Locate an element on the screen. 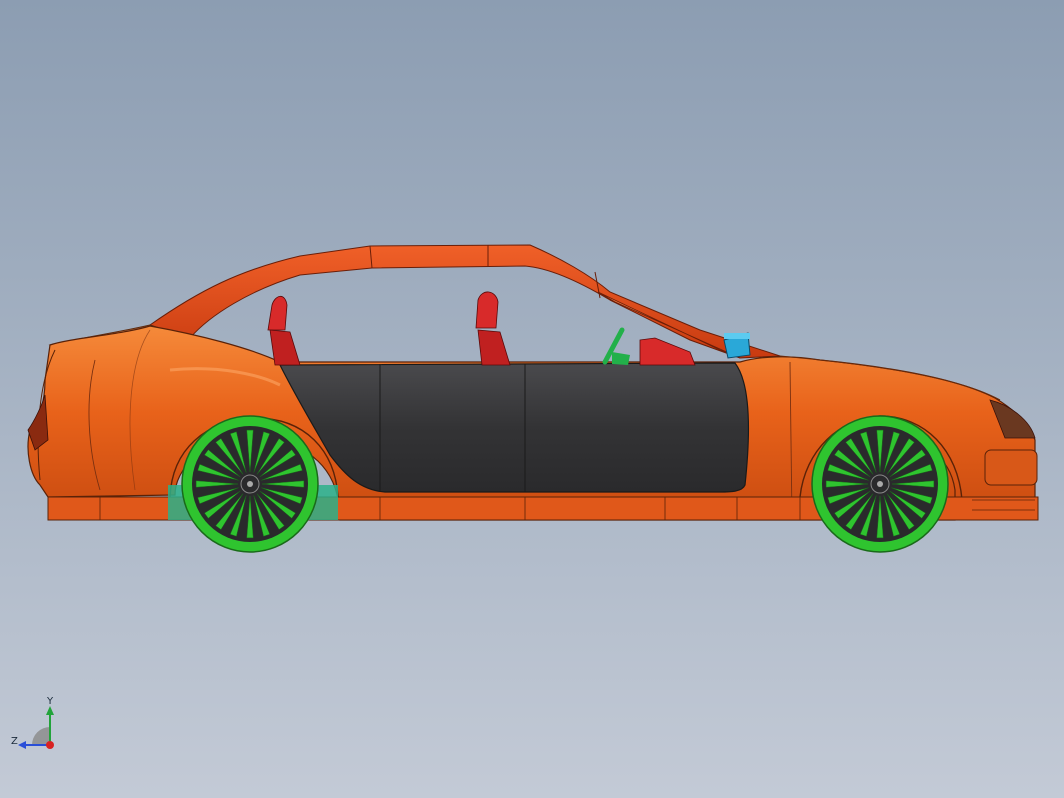 This screenshot has width=1064, height=798. front-wheel is located at coordinates (880, 484).